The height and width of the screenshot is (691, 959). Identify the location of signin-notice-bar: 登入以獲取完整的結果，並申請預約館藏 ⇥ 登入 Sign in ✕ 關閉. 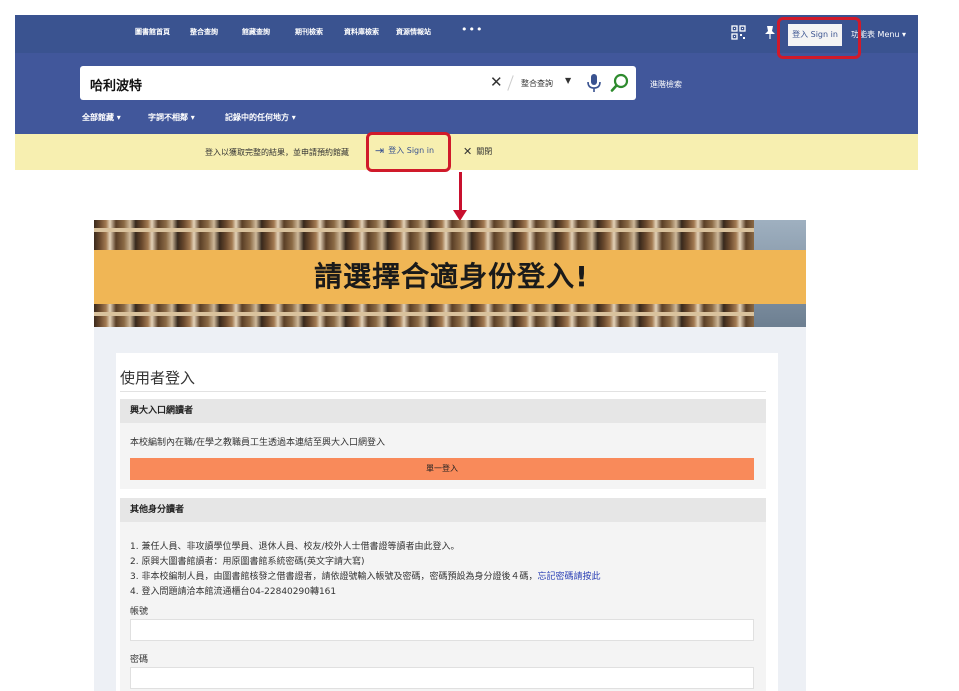
(466, 152).